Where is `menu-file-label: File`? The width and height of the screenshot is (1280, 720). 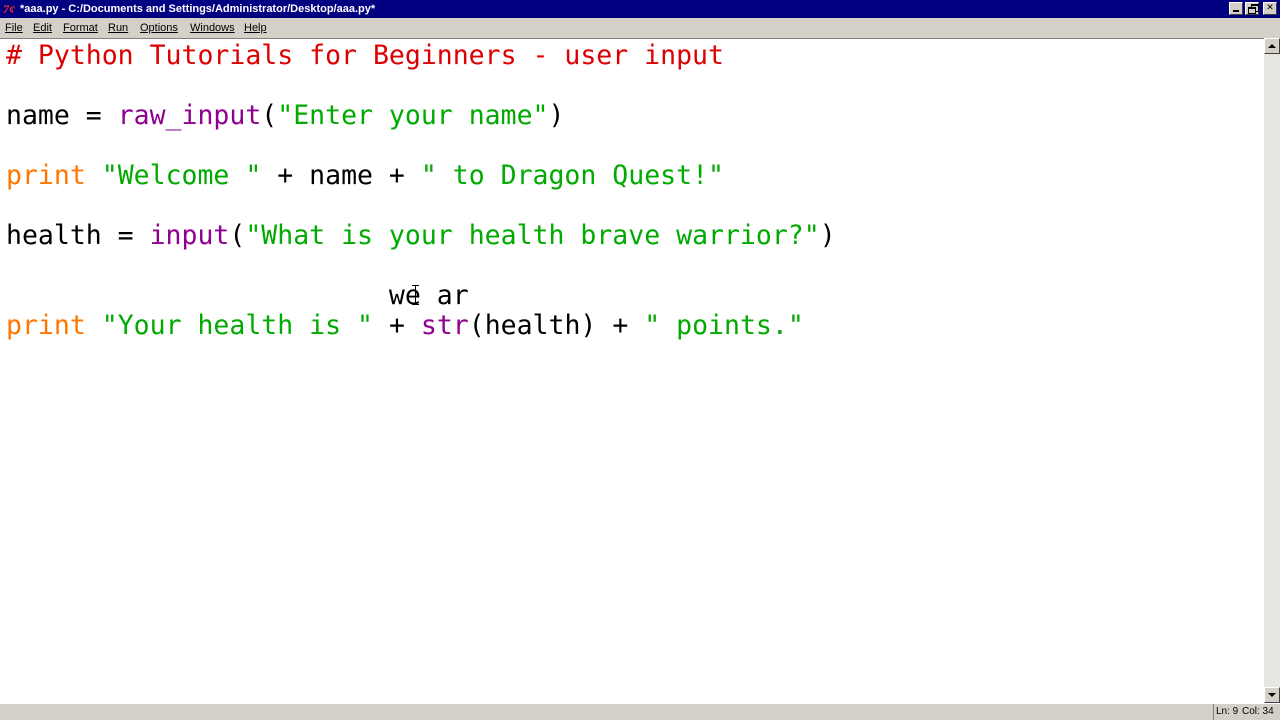
menu-file-label: File is located at coordinates (14, 28).